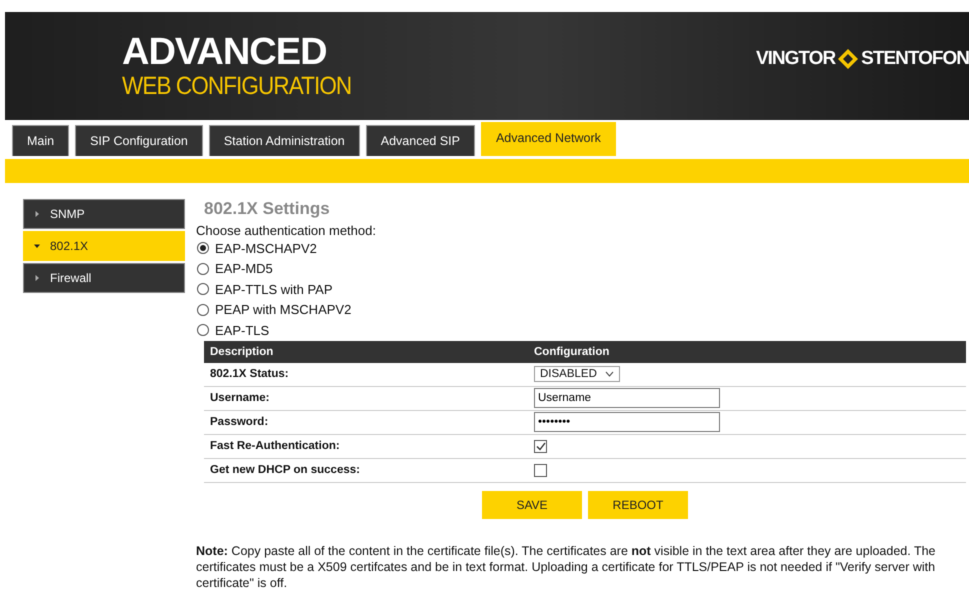  What do you see at coordinates (242, 330) in the screenshot?
I see `radio-label: EAP-TLS` at bounding box center [242, 330].